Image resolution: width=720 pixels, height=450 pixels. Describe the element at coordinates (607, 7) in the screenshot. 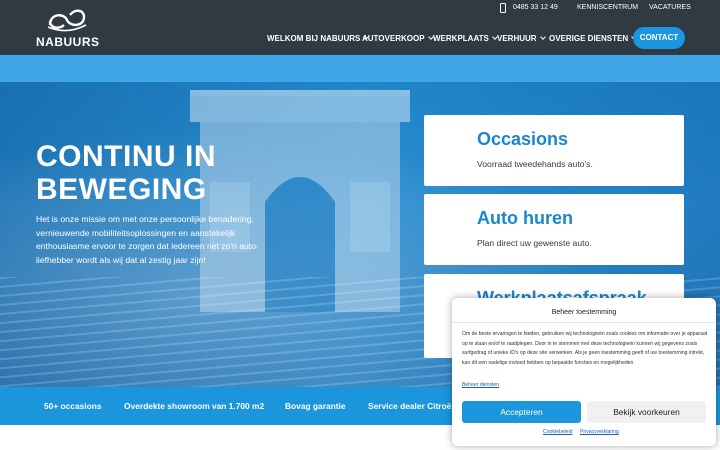

I see `kenniscentrum-link: KENNISCENTRUM` at that location.